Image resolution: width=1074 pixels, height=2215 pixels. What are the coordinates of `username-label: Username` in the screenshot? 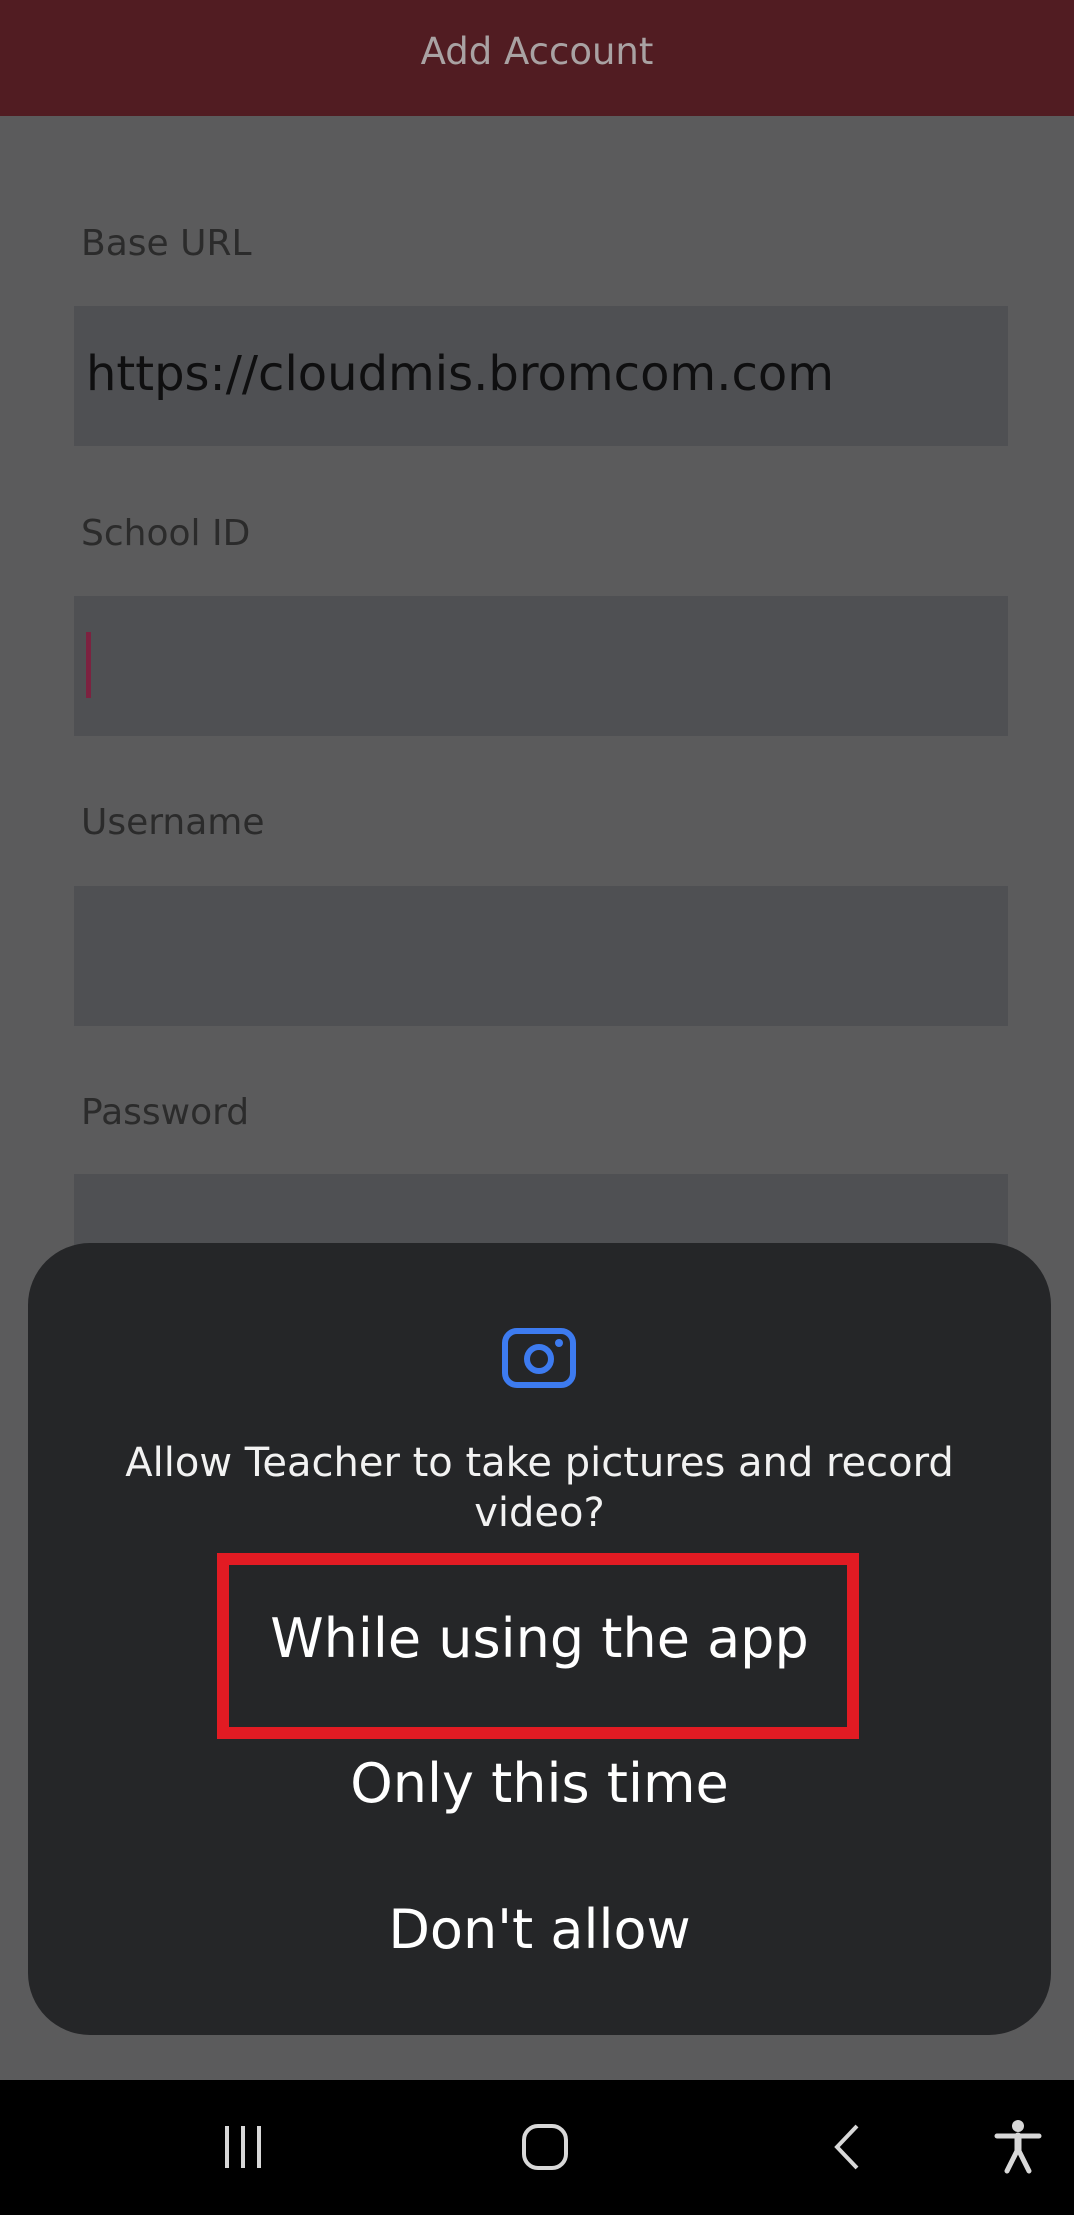 It's located at (173, 822).